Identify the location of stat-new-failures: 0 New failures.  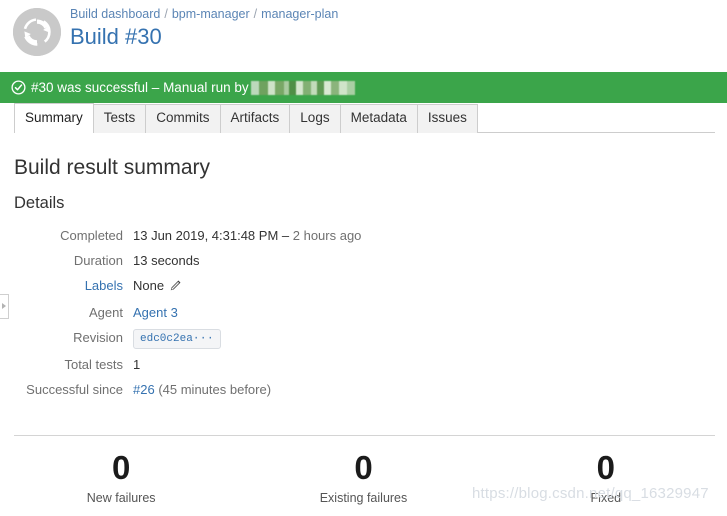
(121, 477).